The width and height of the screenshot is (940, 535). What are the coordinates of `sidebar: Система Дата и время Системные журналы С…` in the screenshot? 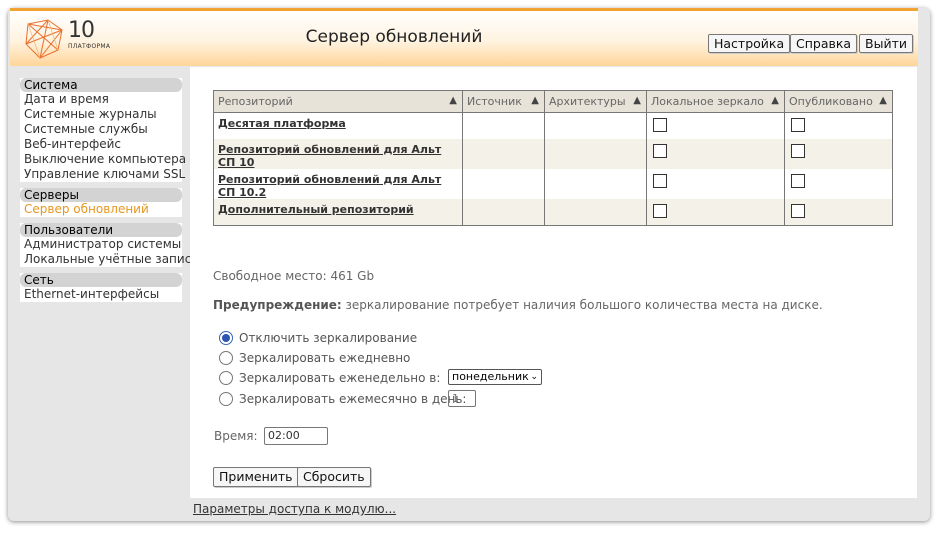 It's located at (109, 193).